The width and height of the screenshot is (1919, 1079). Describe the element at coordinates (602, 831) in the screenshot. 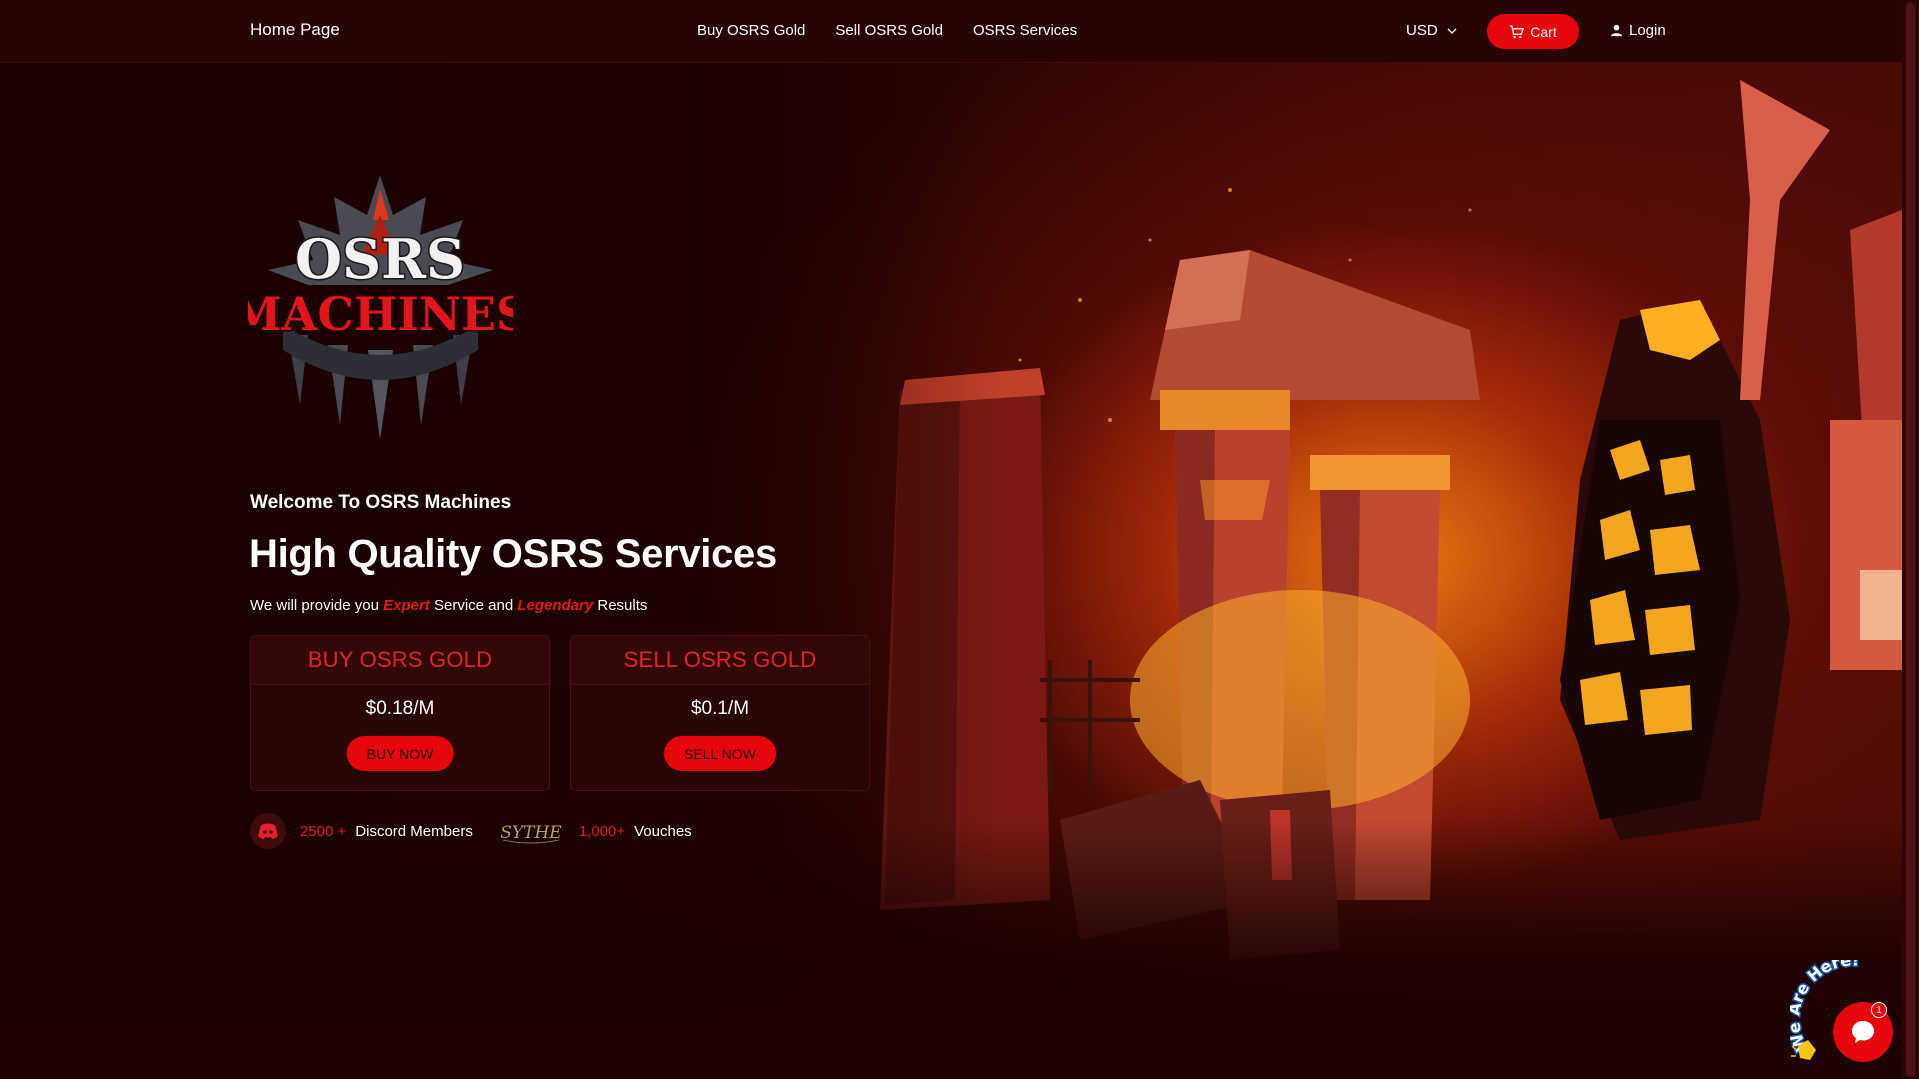

I see `vouches-count: 1,000+` at that location.